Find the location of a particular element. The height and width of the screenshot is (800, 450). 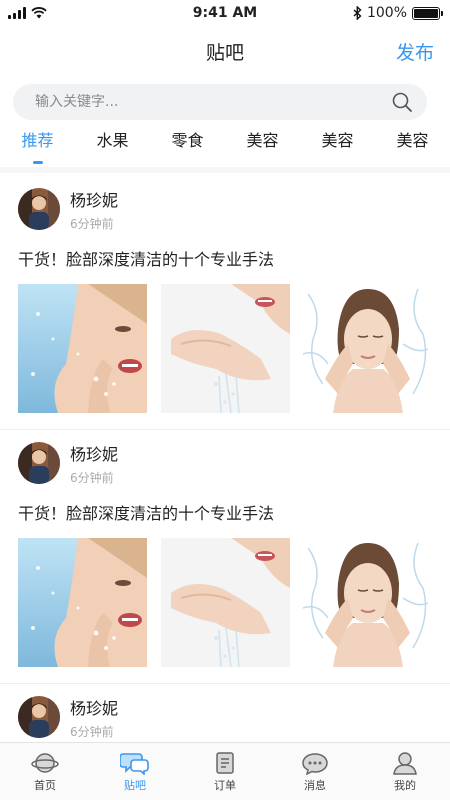

status-time: 9:41 AM is located at coordinates (225, 13).